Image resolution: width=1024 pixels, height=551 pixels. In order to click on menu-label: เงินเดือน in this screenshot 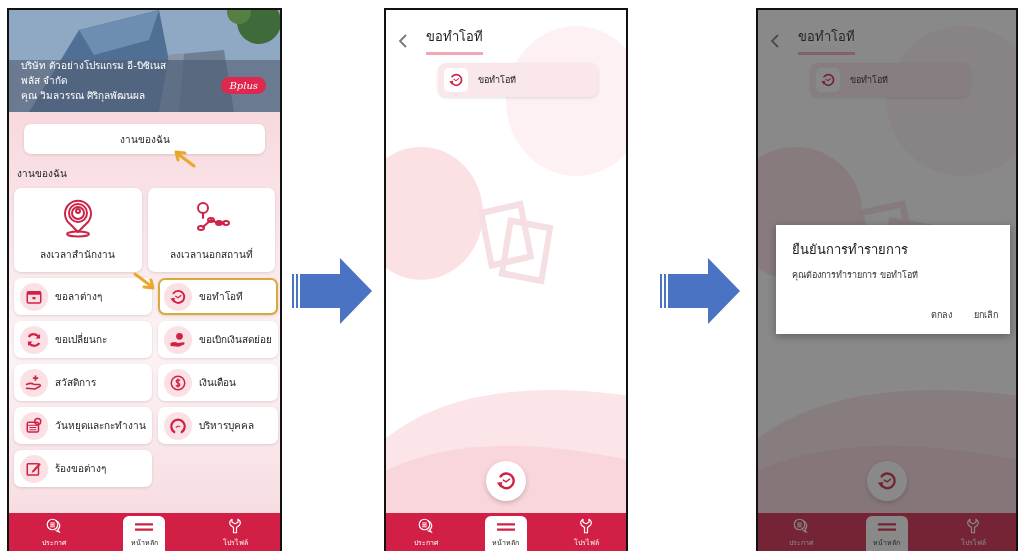, I will do `click(217, 383)`.